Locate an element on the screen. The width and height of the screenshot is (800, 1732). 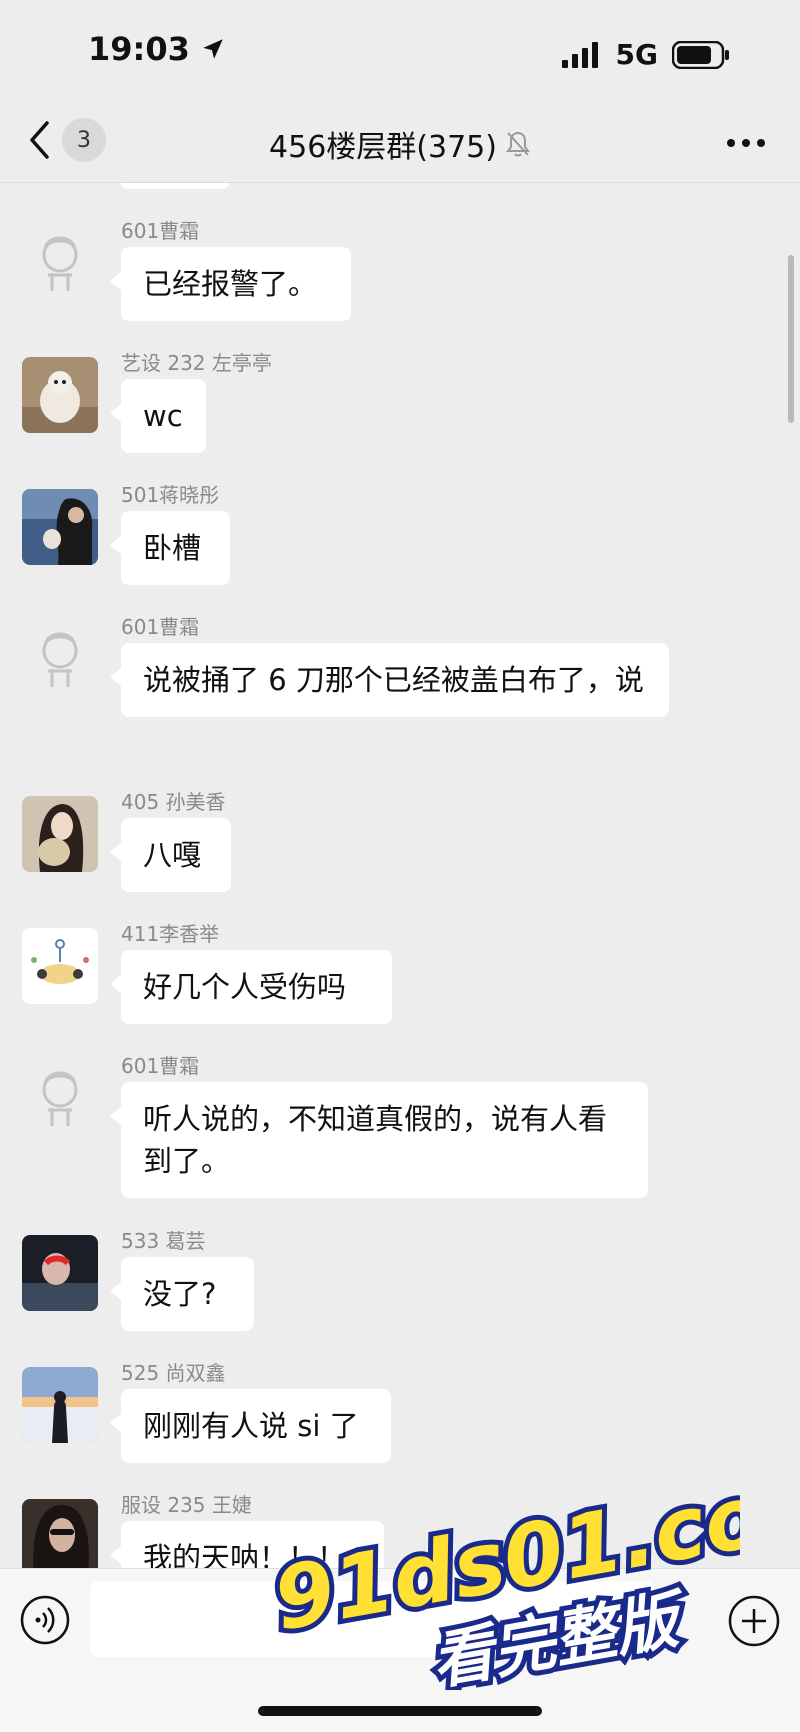
time-text: 19:03 is located at coordinates (139, 49).